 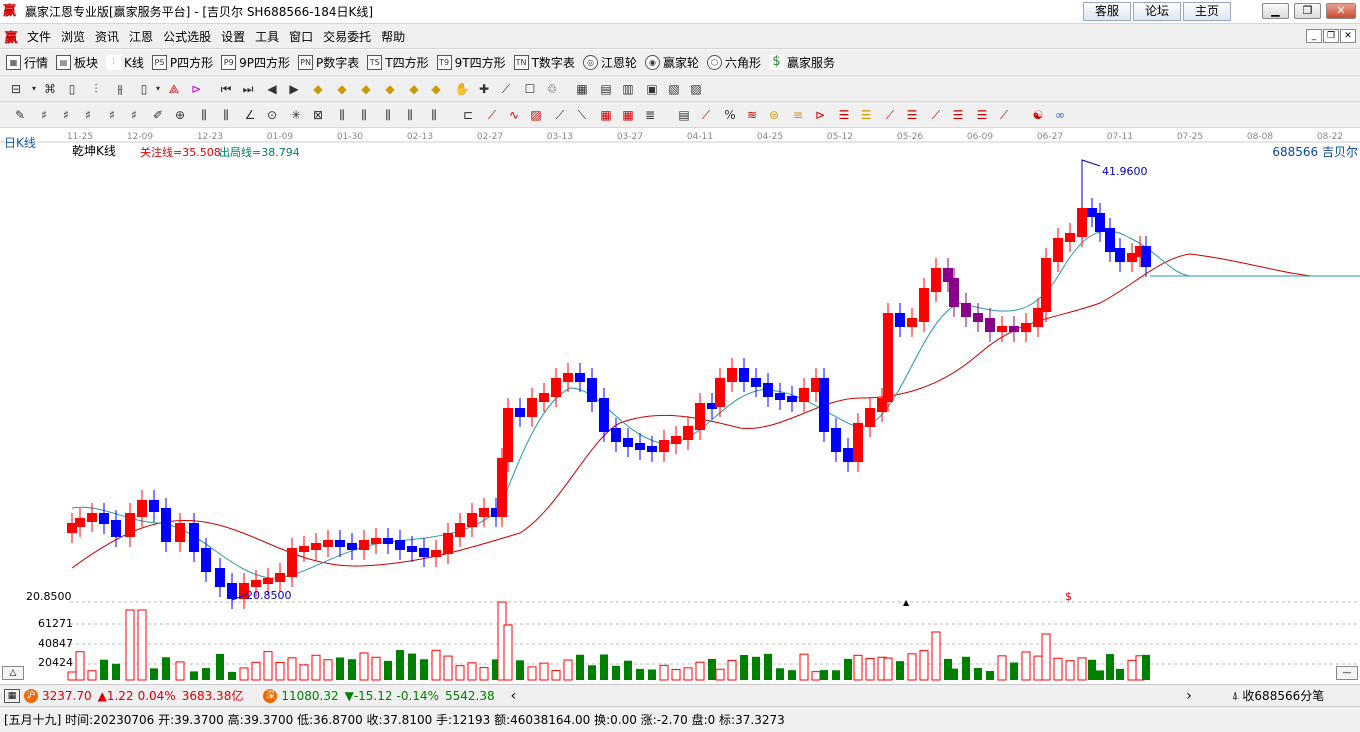 I want to click on hand-icon: ✋, so click(x=462, y=89).